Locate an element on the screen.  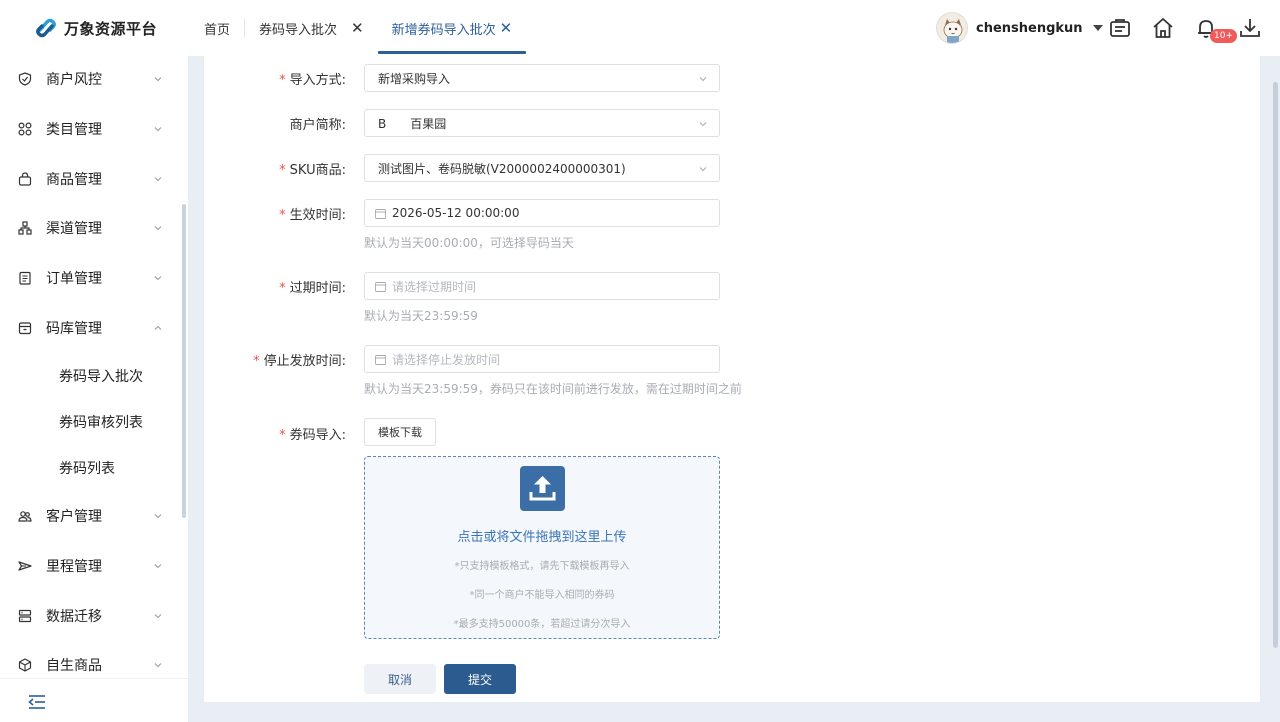
sidebar-item-category: 类目管理 is located at coordinates (90, 129).